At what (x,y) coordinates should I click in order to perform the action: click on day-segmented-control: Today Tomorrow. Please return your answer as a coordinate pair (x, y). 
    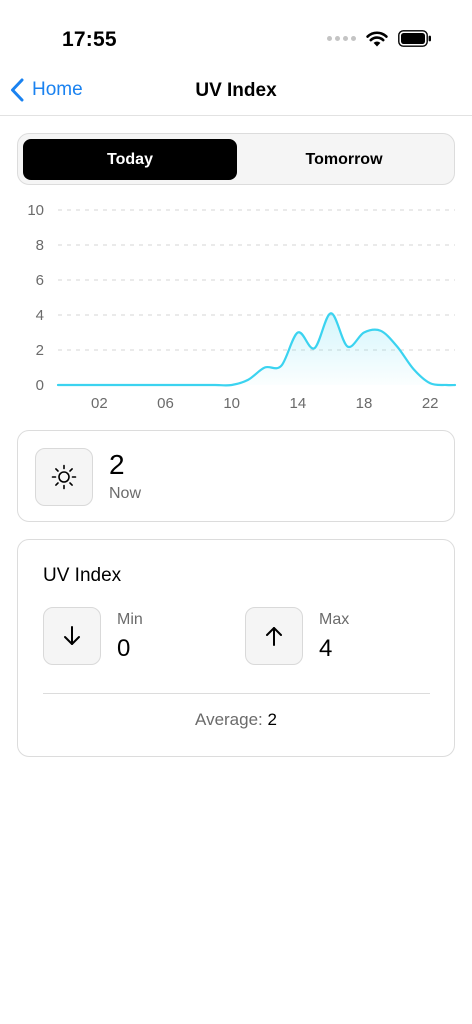
    Looking at the image, I should click on (236, 159).